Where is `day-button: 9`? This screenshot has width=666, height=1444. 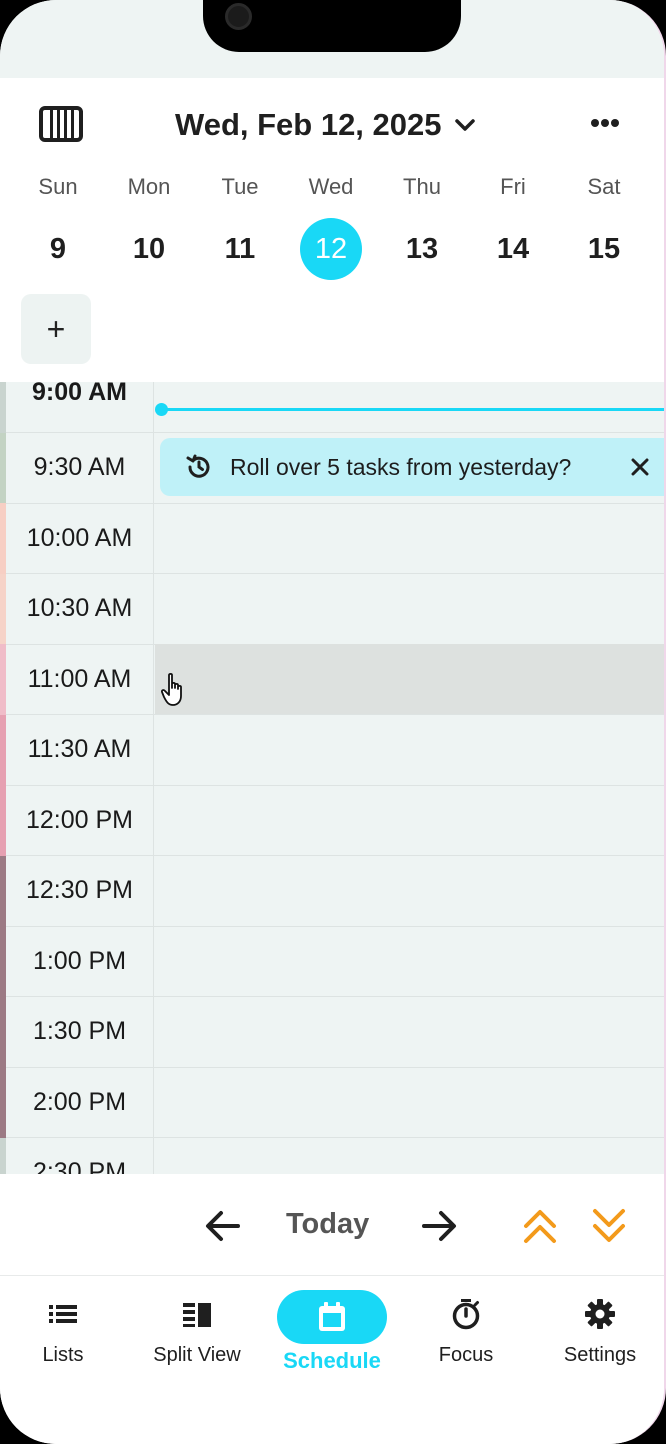
day-button: 9 is located at coordinates (58, 249).